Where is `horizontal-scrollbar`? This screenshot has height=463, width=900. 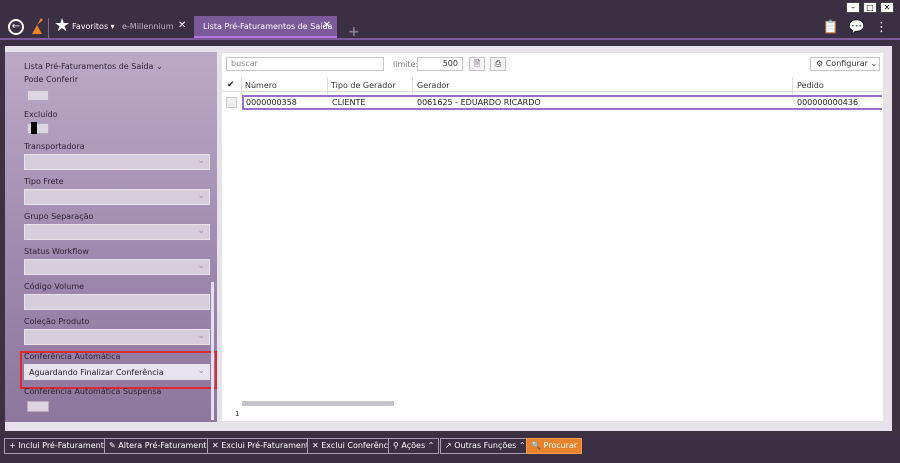 horizontal-scrollbar is located at coordinates (318, 403).